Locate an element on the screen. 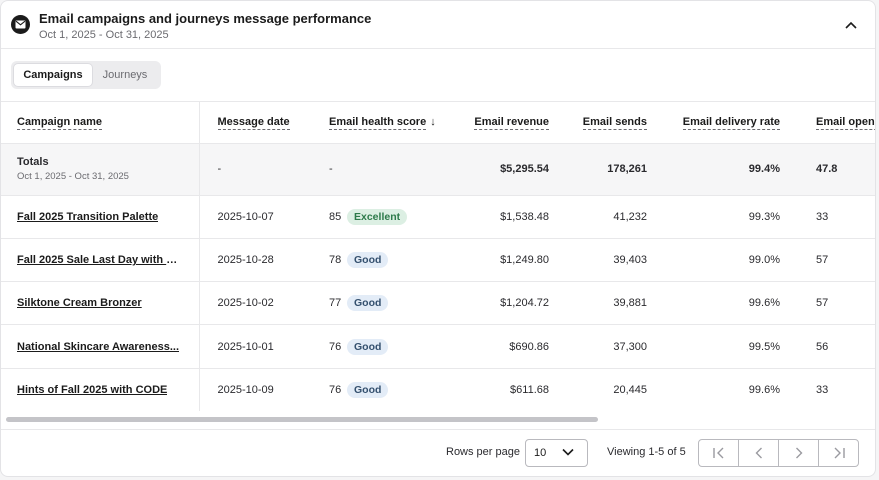 The image size is (879, 480). revenue-cell: $1,204.72 is located at coordinates (501, 303).